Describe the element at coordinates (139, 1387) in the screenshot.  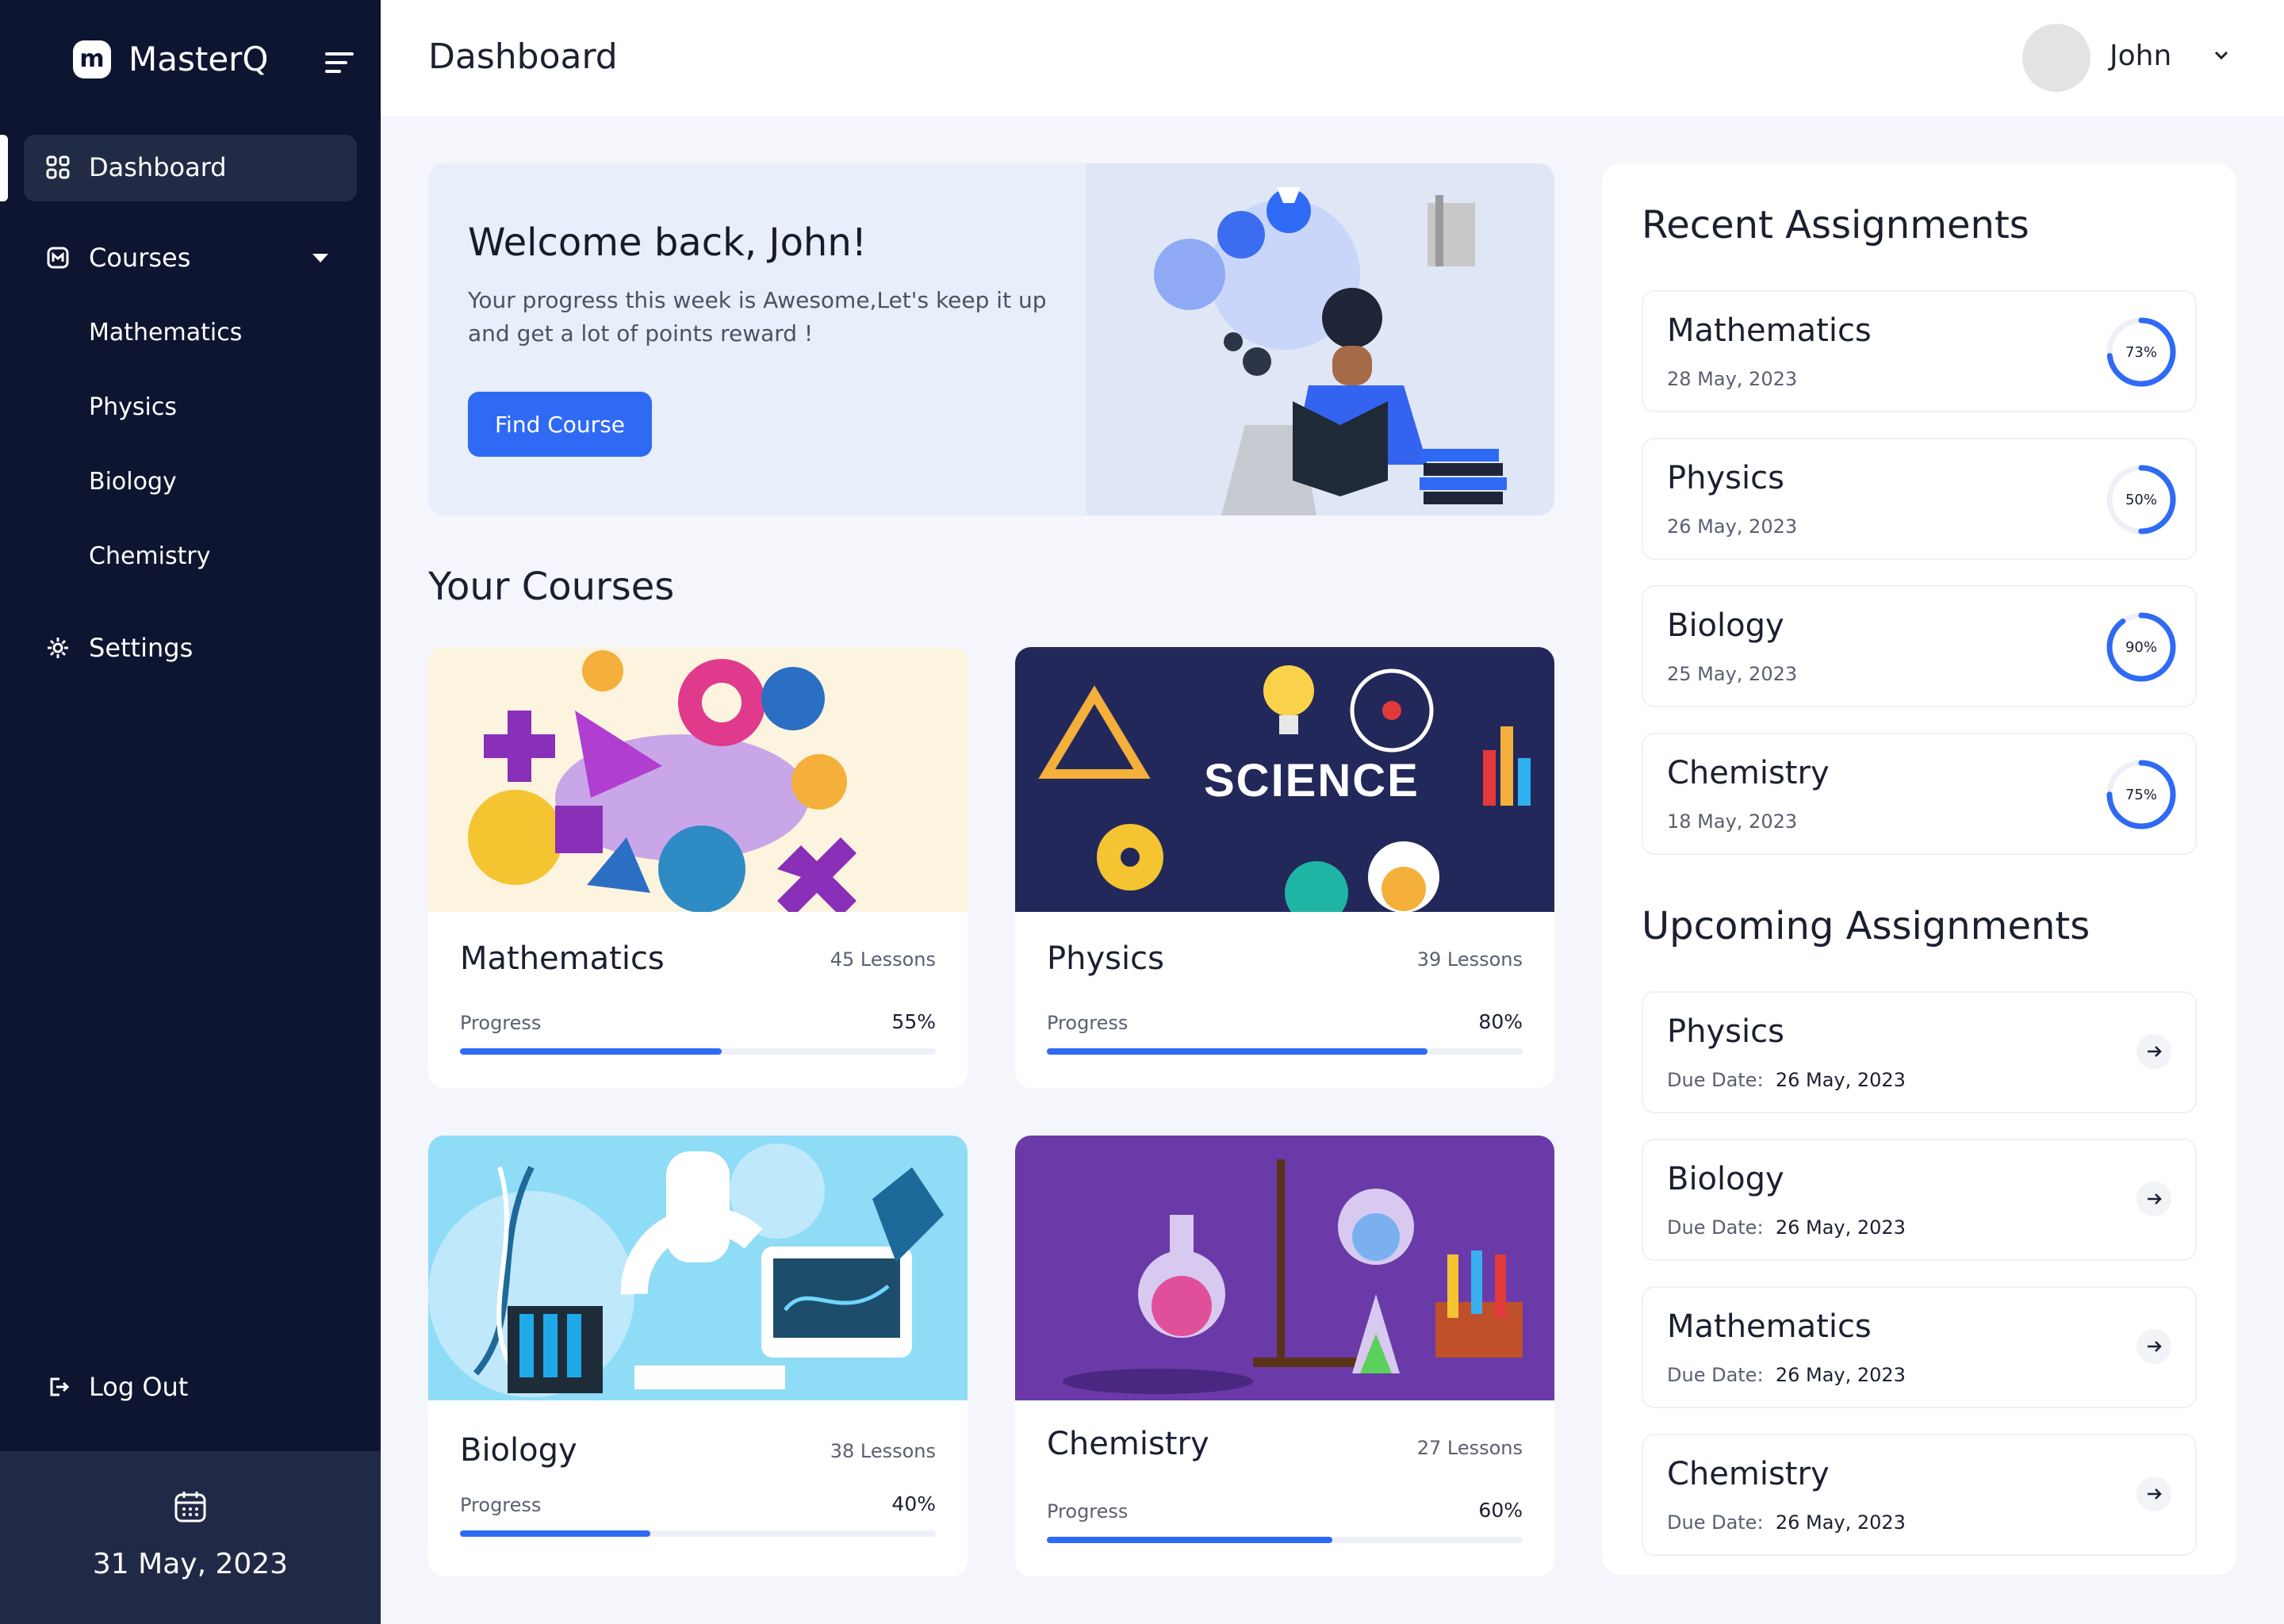
I see `logout-label: Log Out` at that location.